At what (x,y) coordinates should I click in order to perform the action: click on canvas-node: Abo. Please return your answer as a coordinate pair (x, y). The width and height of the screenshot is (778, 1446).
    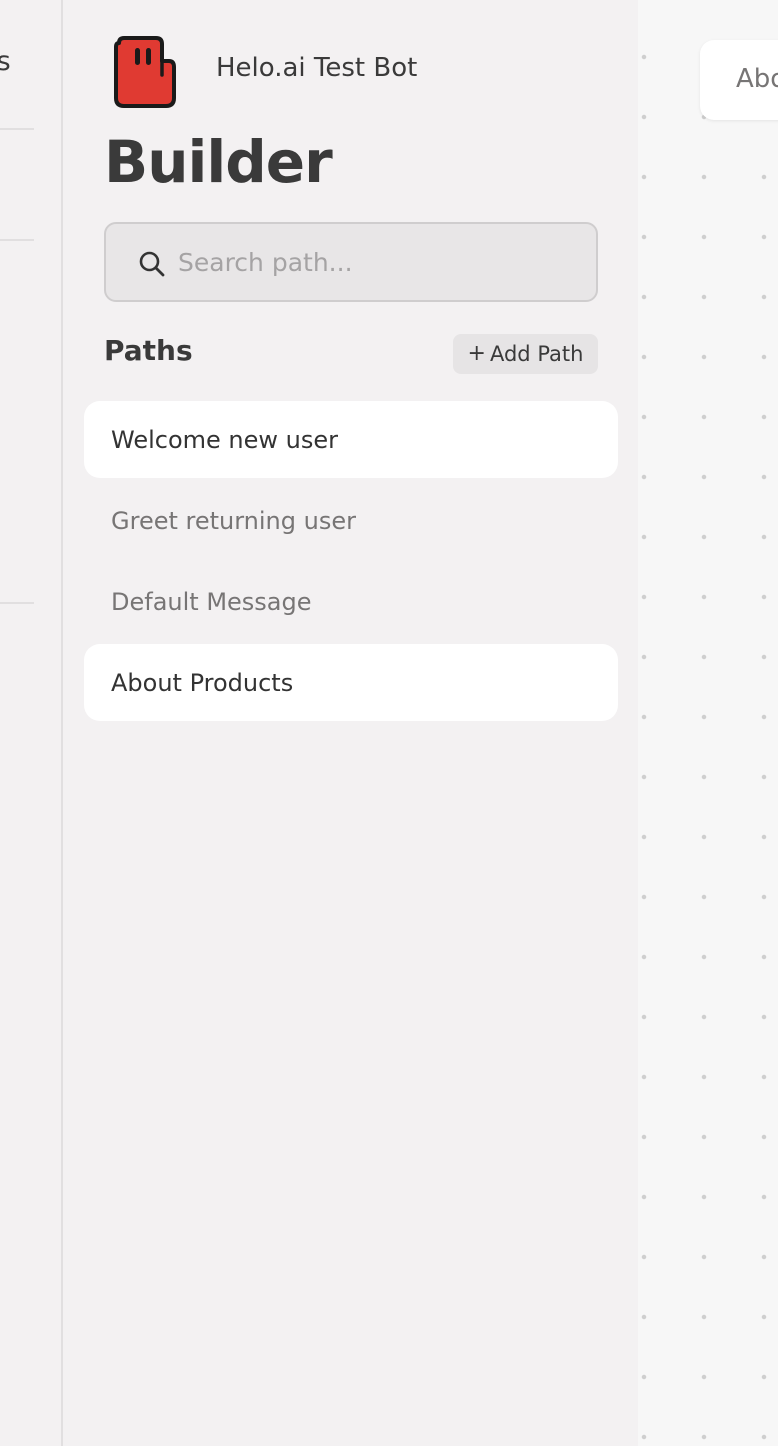
    Looking at the image, I should click on (739, 80).